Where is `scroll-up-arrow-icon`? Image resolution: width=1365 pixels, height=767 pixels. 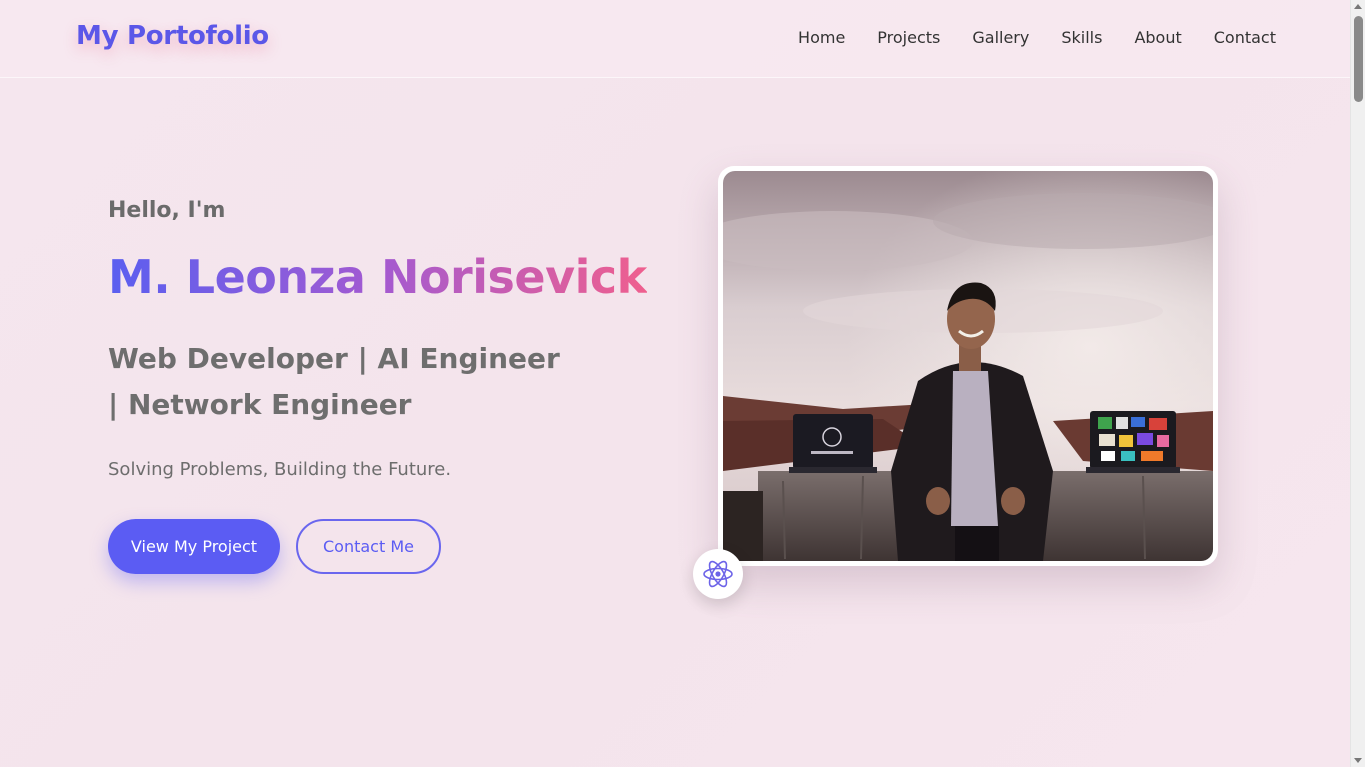
scroll-up-arrow-icon is located at coordinates (1358, 6).